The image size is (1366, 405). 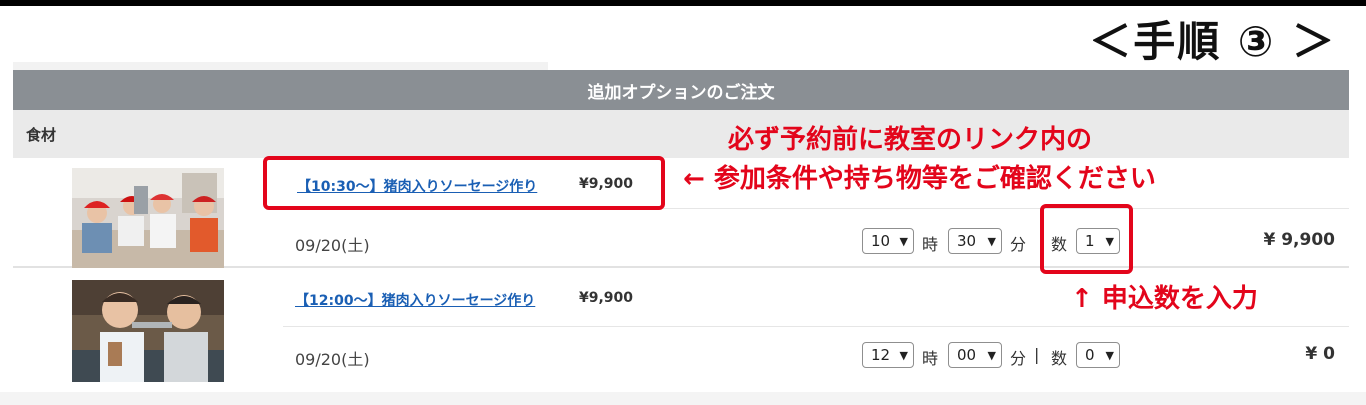 What do you see at coordinates (1059, 358) in the screenshot?
I see `qty-label: 数` at bounding box center [1059, 358].